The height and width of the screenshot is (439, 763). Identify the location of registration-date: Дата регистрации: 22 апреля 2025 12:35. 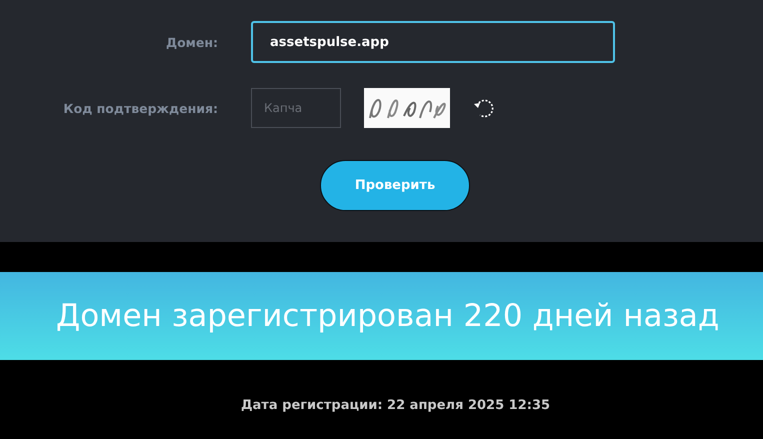
(395, 405).